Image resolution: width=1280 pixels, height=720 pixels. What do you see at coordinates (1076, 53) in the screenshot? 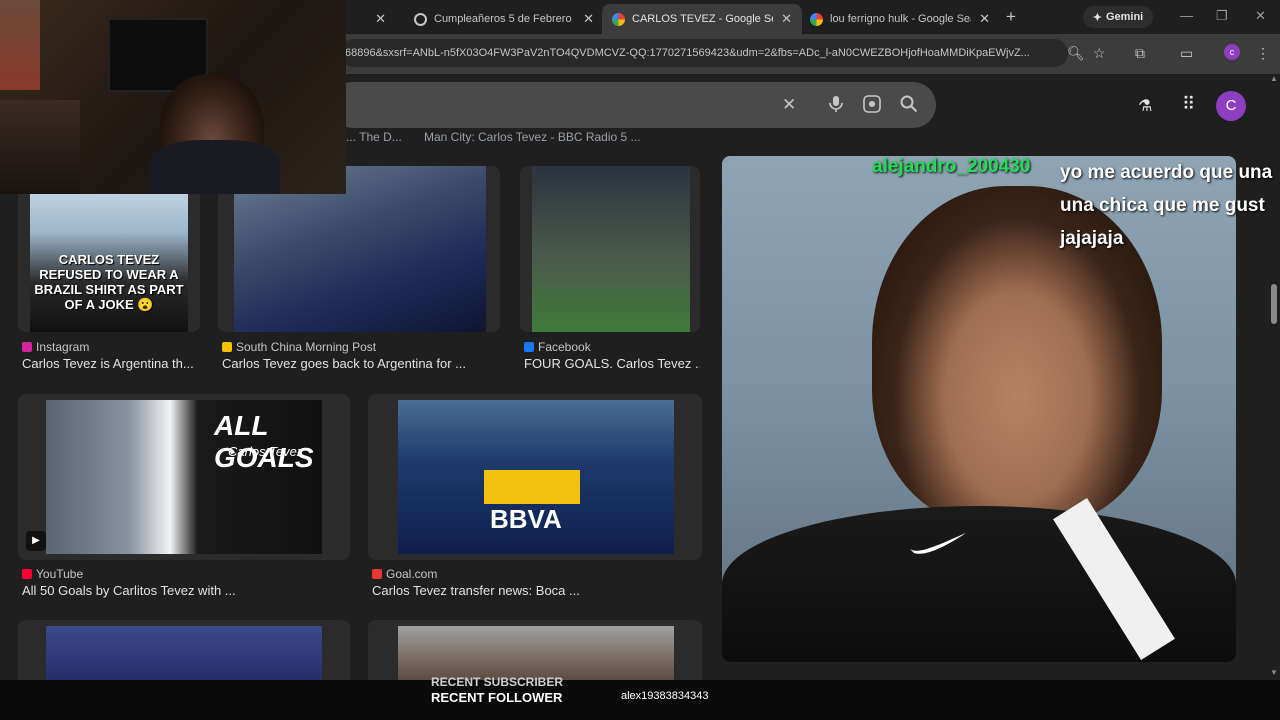
I see `zoom-icon: 🔍︎` at bounding box center [1076, 53].